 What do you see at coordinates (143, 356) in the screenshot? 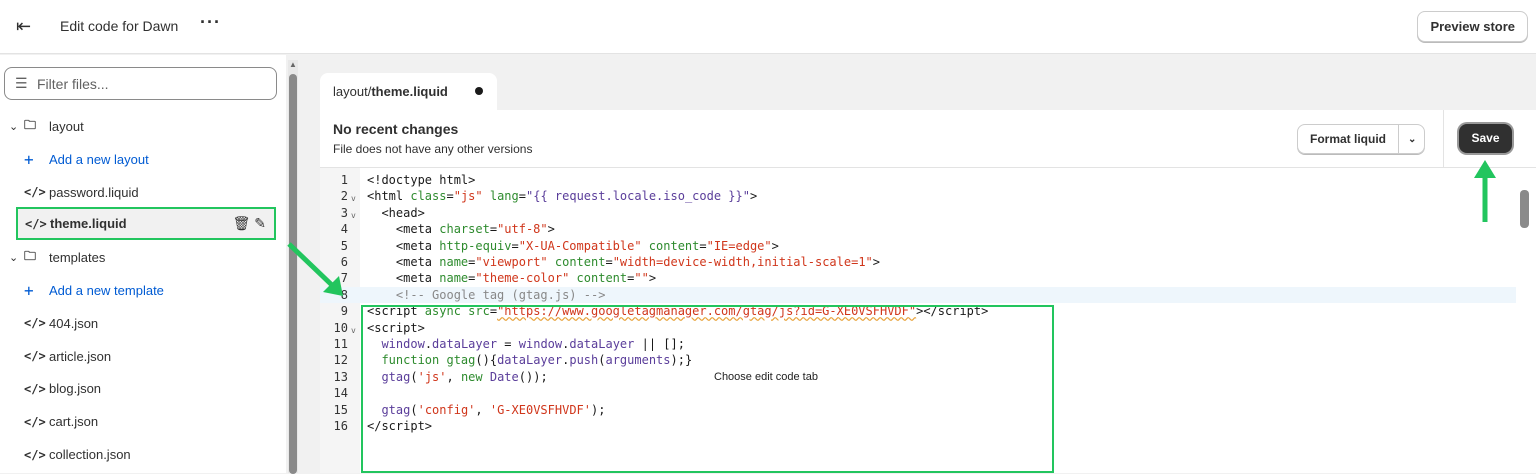
I see `sidebar-item-article-json: </> article.json` at bounding box center [143, 356].